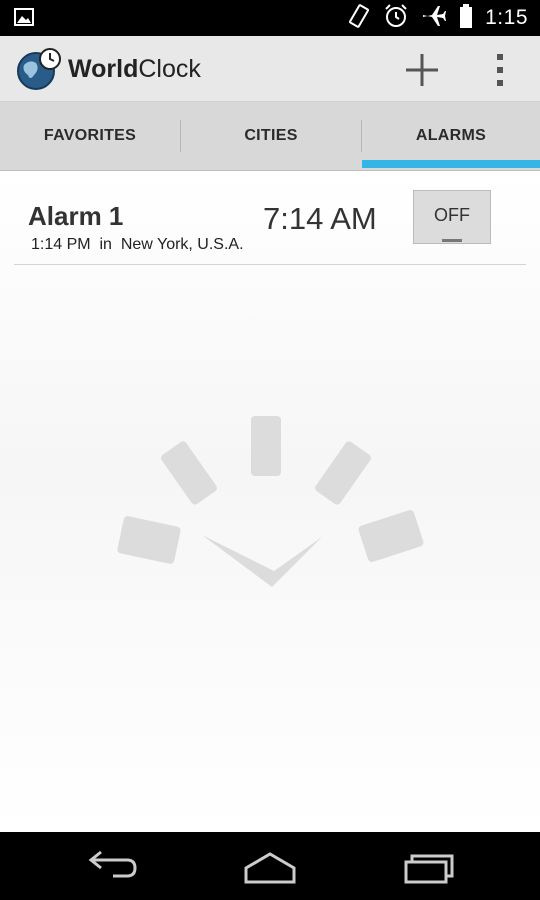  I want to click on alarm-toggle-label: OFF, so click(452, 215).